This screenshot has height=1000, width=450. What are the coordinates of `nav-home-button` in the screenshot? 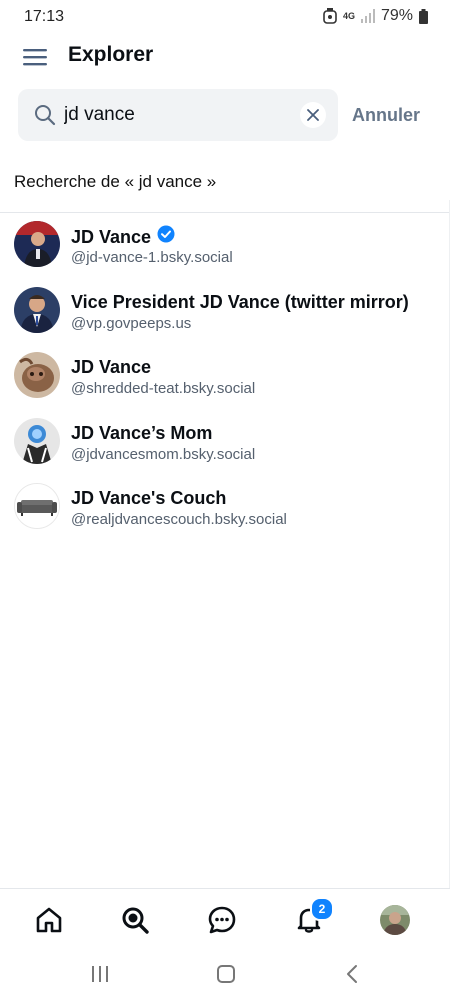 It's located at (49, 920).